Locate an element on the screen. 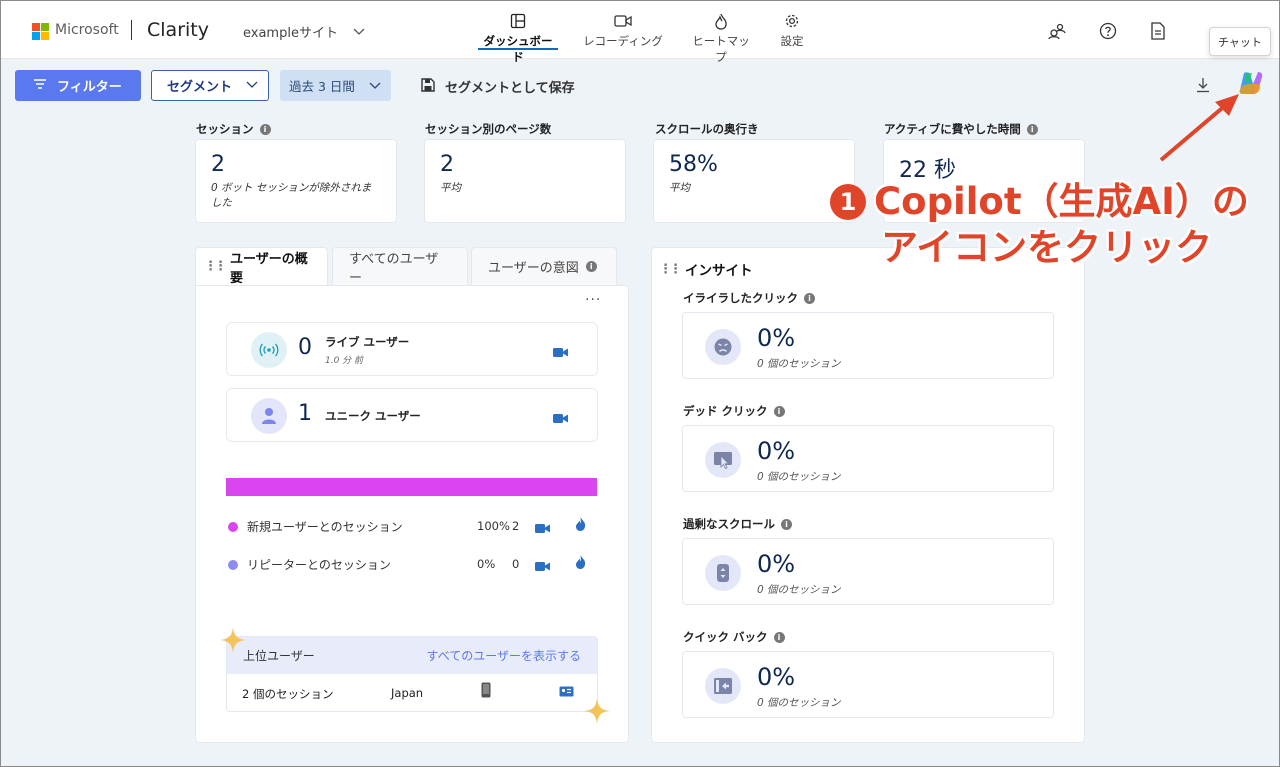  unique-users-count: 1 is located at coordinates (305, 413).